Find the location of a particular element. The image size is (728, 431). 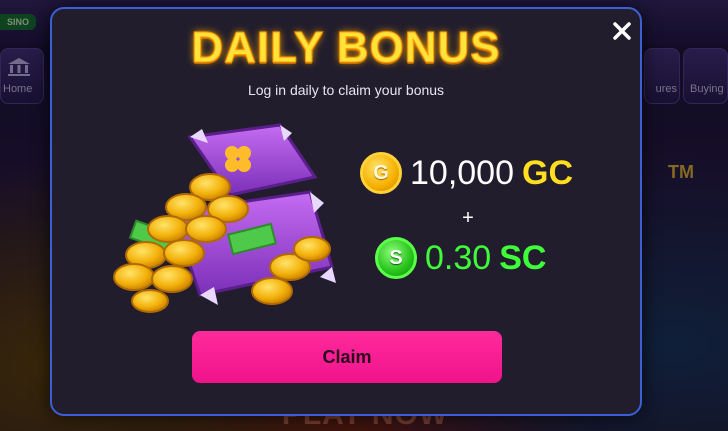

gold-coins-currency: GC is located at coordinates (547, 172).